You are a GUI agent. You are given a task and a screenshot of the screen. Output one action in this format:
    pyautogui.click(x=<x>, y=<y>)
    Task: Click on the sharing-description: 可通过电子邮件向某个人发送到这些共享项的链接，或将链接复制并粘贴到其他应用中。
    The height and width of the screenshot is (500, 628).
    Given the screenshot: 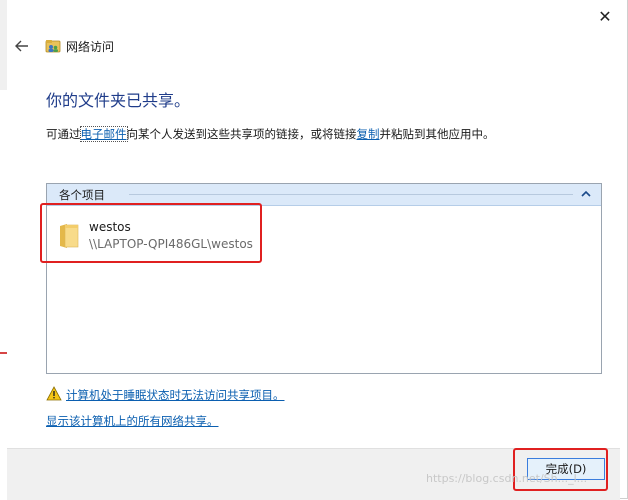 What is the action you would take?
    pyautogui.click(x=270, y=134)
    